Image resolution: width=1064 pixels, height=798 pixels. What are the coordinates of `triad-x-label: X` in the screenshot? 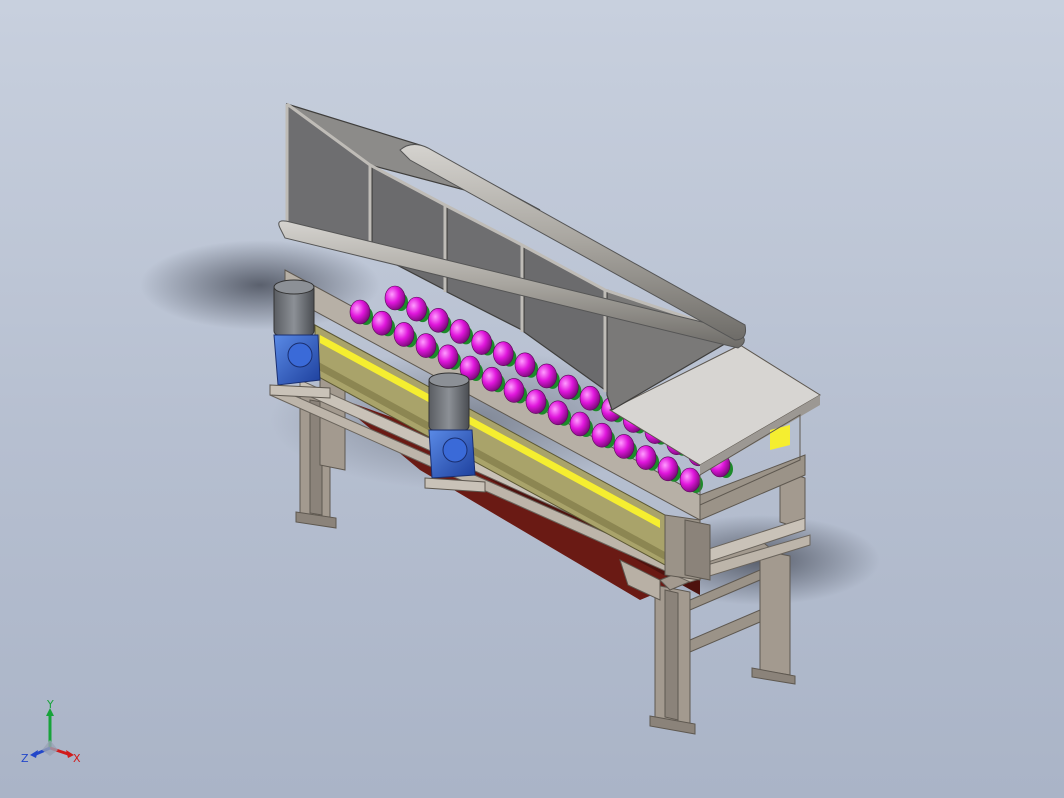 It's located at (77, 758).